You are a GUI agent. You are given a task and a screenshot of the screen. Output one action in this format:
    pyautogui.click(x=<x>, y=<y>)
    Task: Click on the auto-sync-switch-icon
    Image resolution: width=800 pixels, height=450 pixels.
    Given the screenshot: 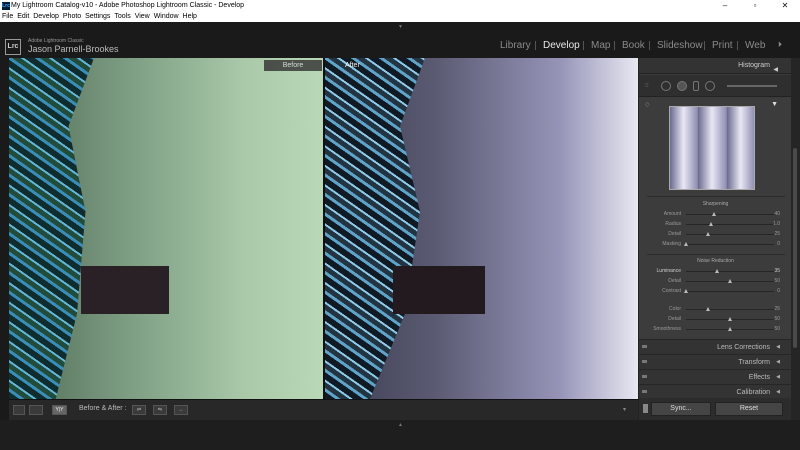 What is the action you would take?
    pyautogui.click(x=645, y=408)
    